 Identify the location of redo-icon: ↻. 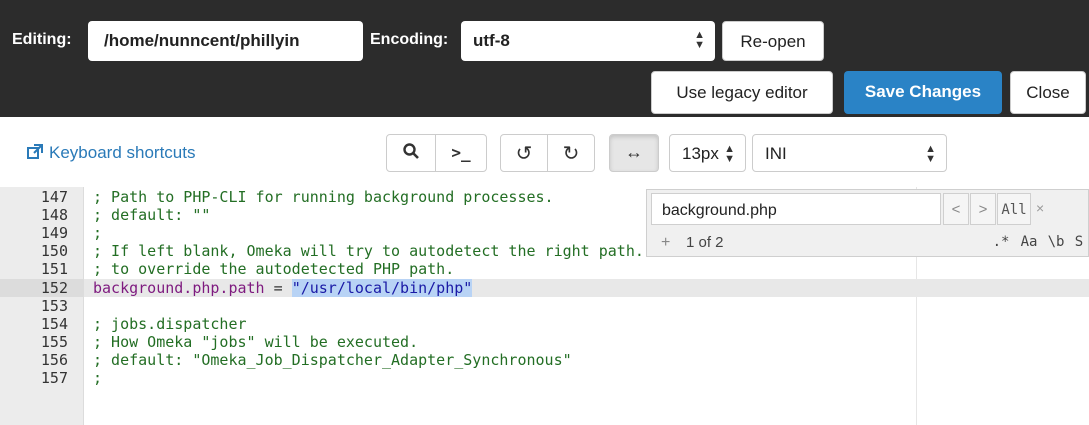
(571, 154).